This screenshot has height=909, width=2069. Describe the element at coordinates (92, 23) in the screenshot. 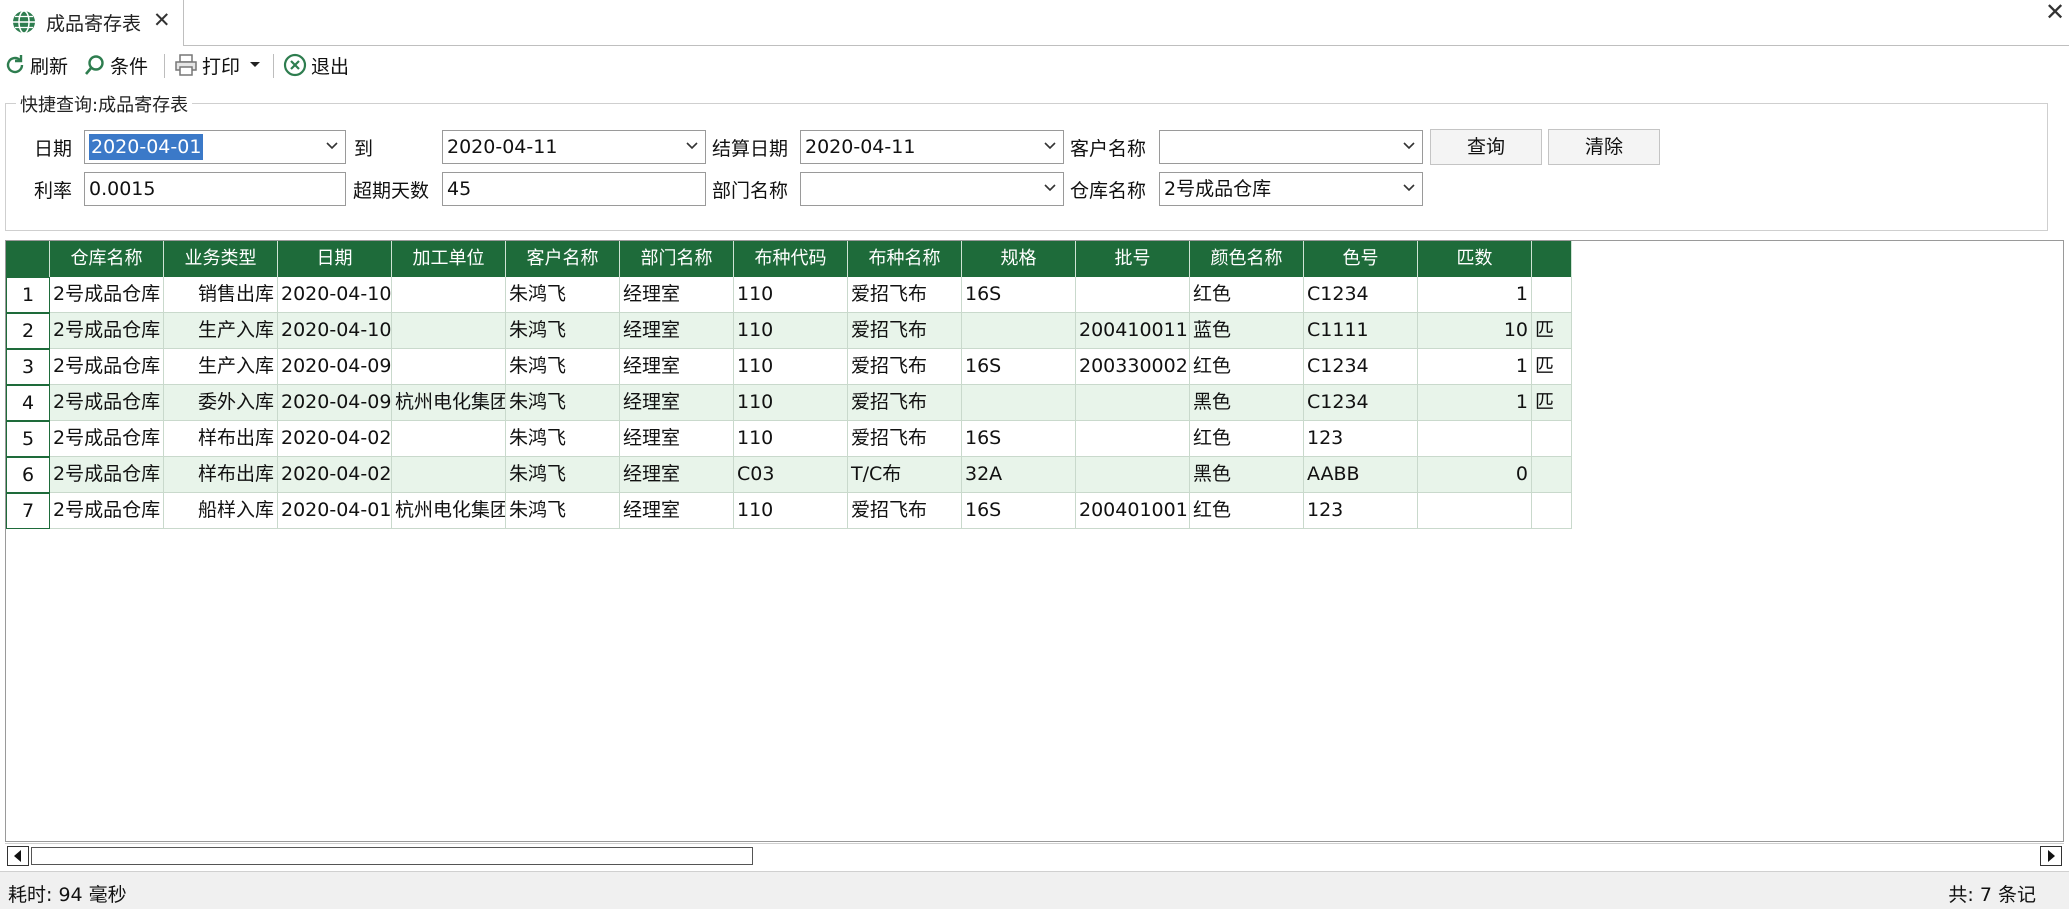

I see `tab-finished-goods-storage: 成品寄存表 ✕` at that location.